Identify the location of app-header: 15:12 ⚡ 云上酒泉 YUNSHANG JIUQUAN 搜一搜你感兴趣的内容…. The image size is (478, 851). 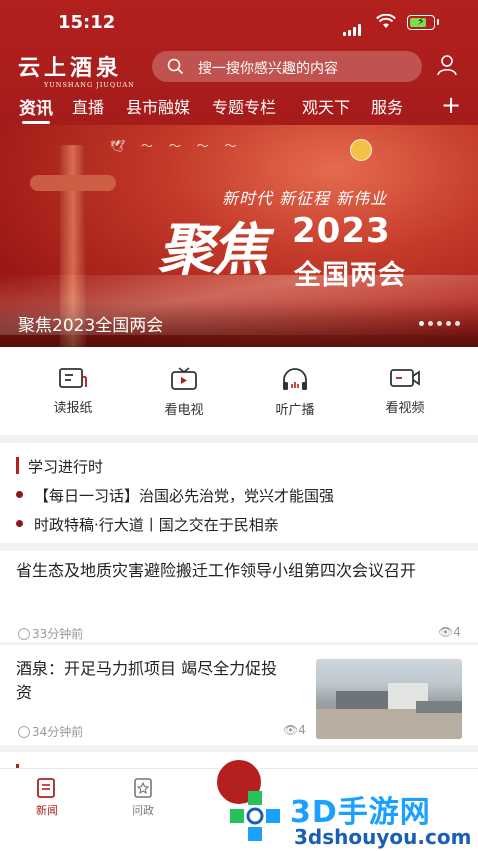
(239, 62).